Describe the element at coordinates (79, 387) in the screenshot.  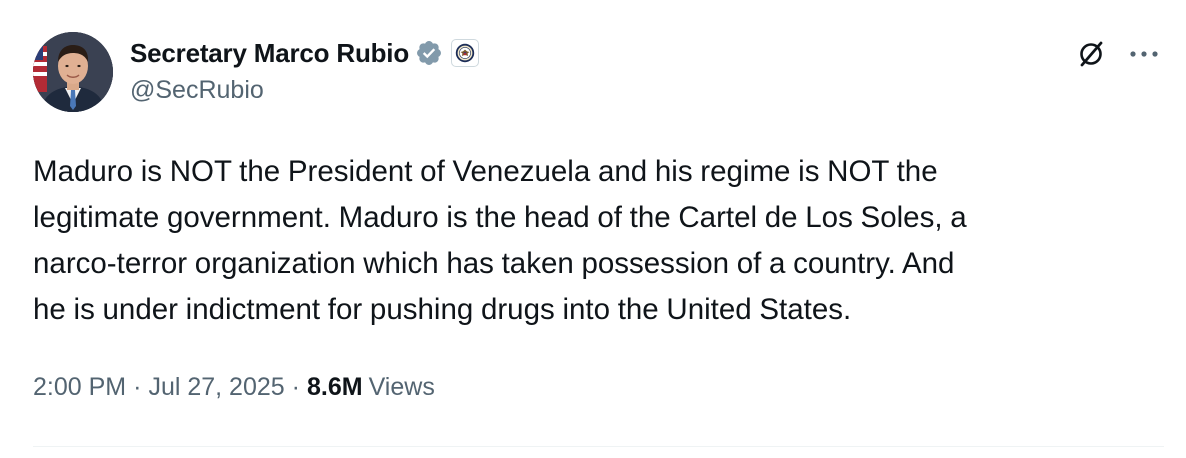
I see `tweet-time: 2:00 PM` at that location.